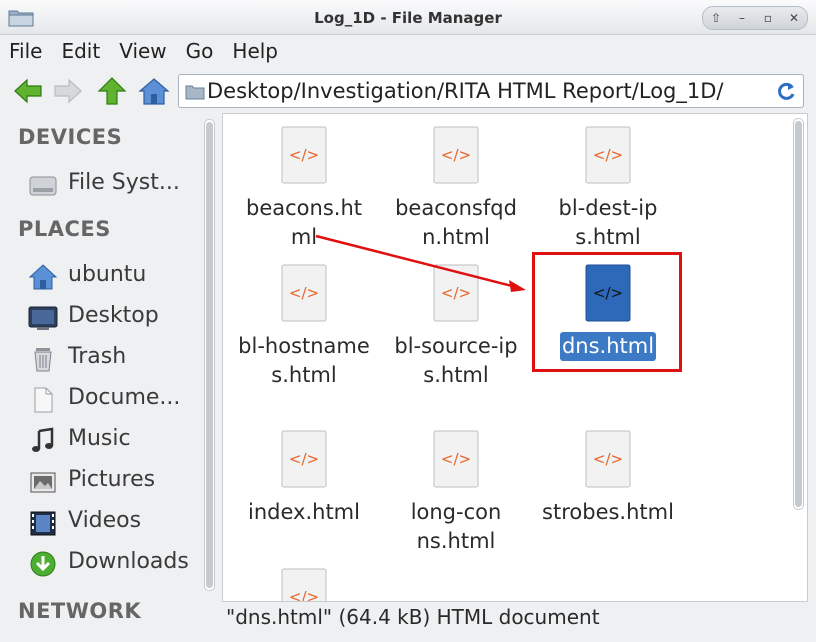  Describe the element at coordinates (43, 277) in the screenshot. I see `home-folder-icon` at that location.